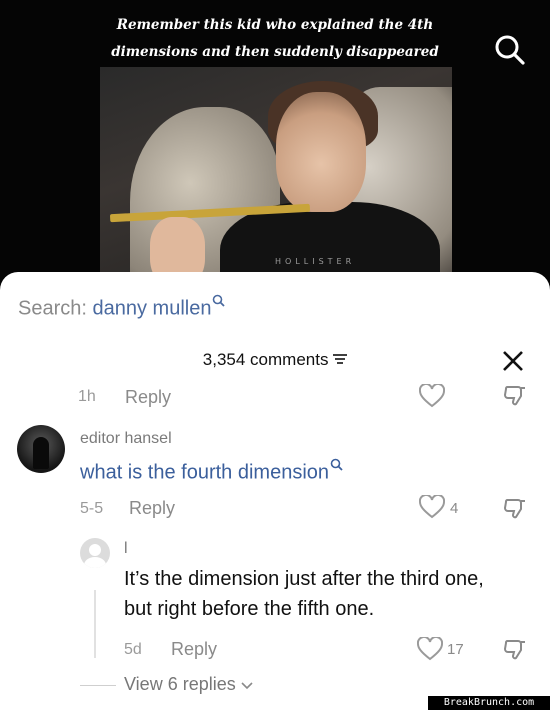 The width and height of the screenshot is (550, 710). Describe the element at coordinates (180, 684) in the screenshot. I see `view-replies-label: View 6 replies` at that location.